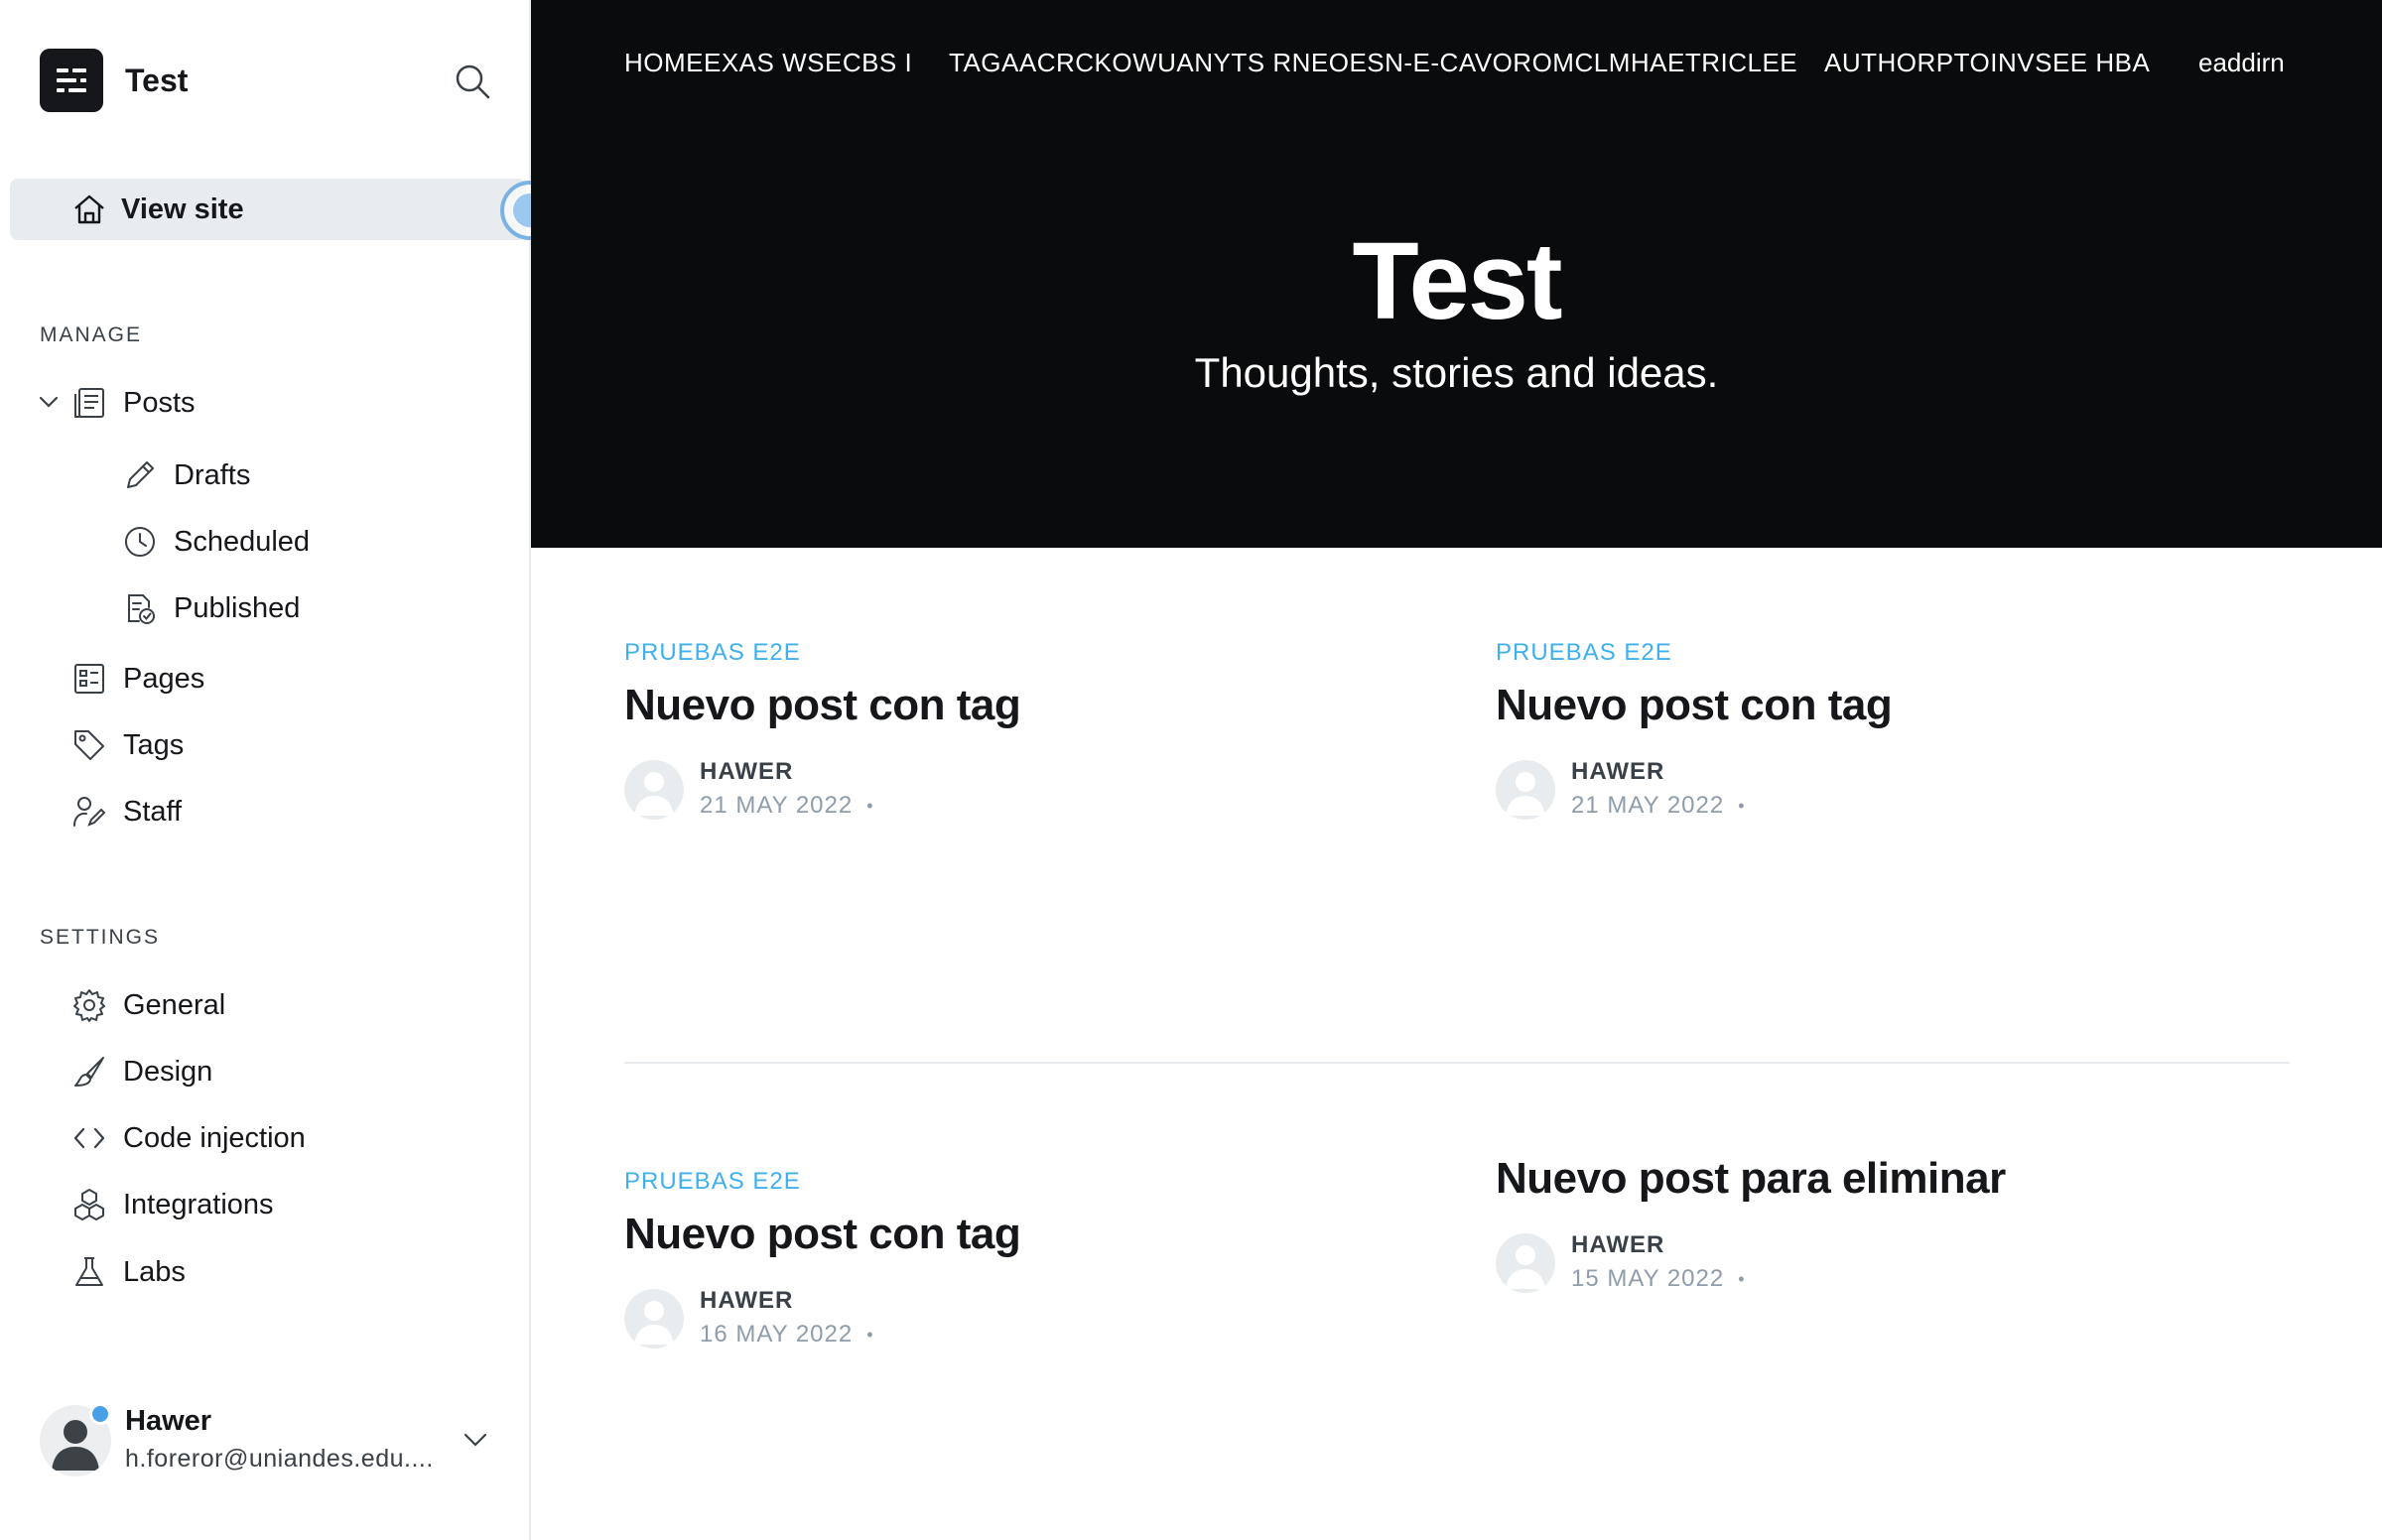  What do you see at coordinates (164, 678) in the screenshot?
I see `sidebar-item-label: Pages` at bounding box center [164, 678].